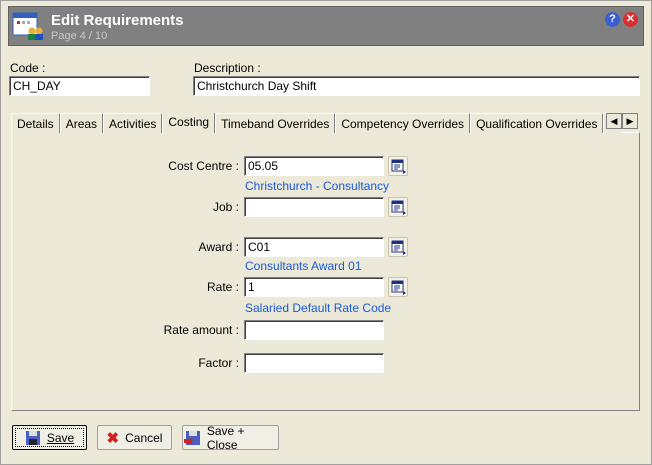 The width and height of the screenshot is (652, 465). What do you see at coordinates (113, 438) in the screenshot?
I see `cancel-x-icon: ✖` at bounding box center [113, 438].